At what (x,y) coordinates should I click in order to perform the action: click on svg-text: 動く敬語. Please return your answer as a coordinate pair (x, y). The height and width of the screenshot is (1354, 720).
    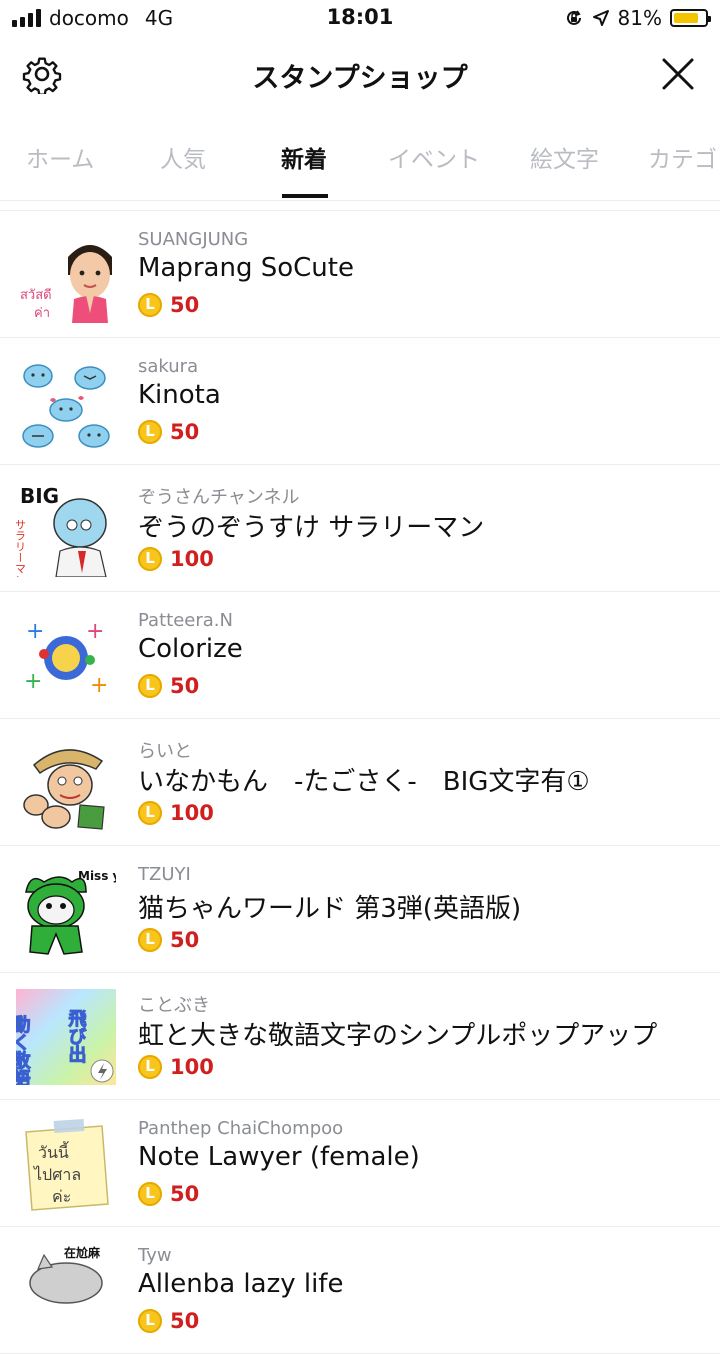
    Looking at the image, I should click on (24, 1049).